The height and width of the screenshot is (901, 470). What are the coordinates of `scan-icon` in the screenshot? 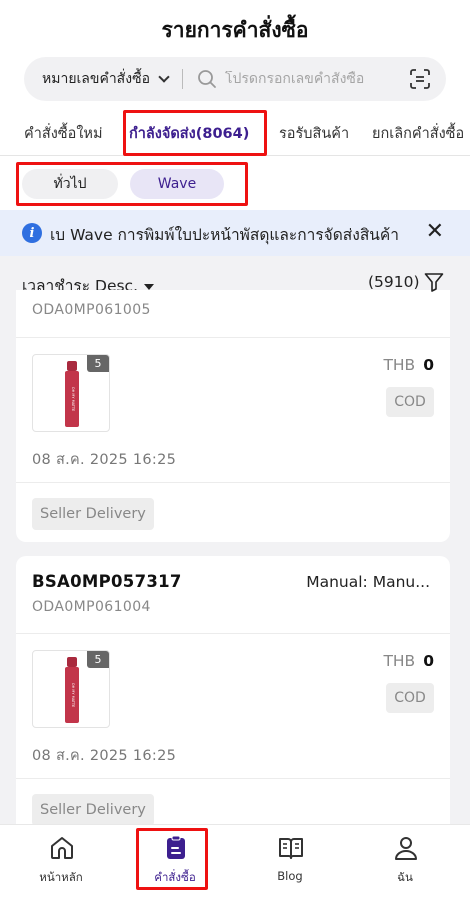 It's located at (420, 79).